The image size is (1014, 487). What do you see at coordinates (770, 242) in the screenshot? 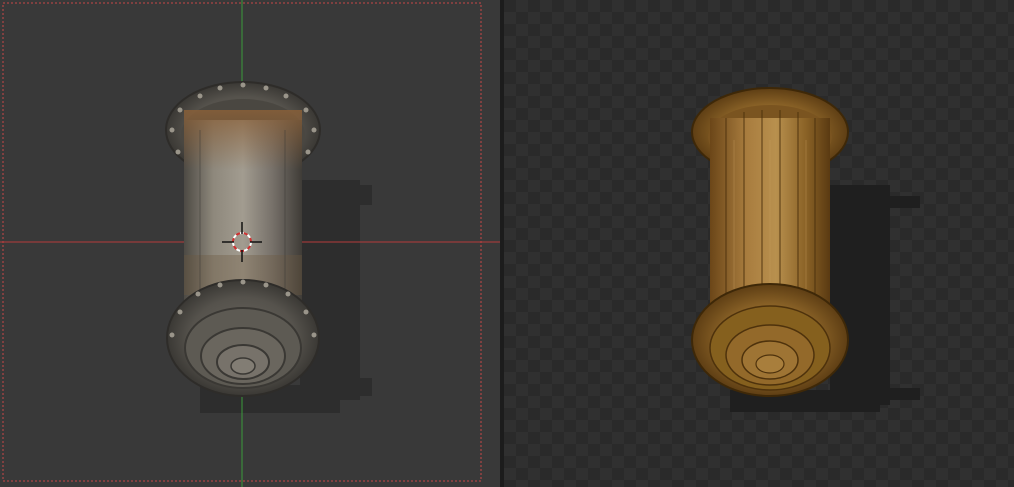
I see `wooden-barrel` at bounding box center [770, 242].